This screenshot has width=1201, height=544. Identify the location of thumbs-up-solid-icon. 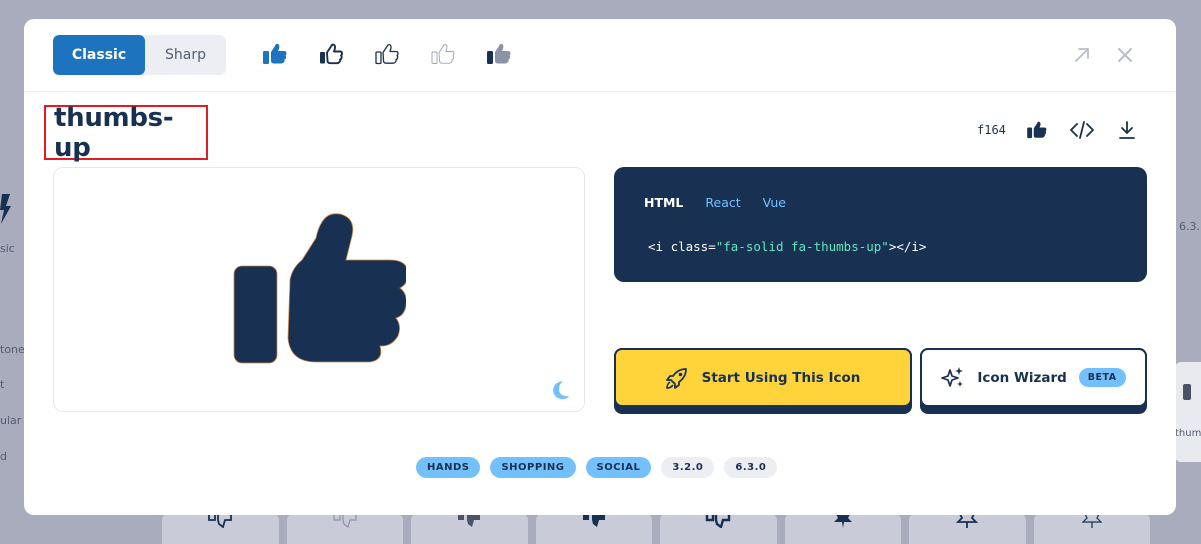
(274, 53).